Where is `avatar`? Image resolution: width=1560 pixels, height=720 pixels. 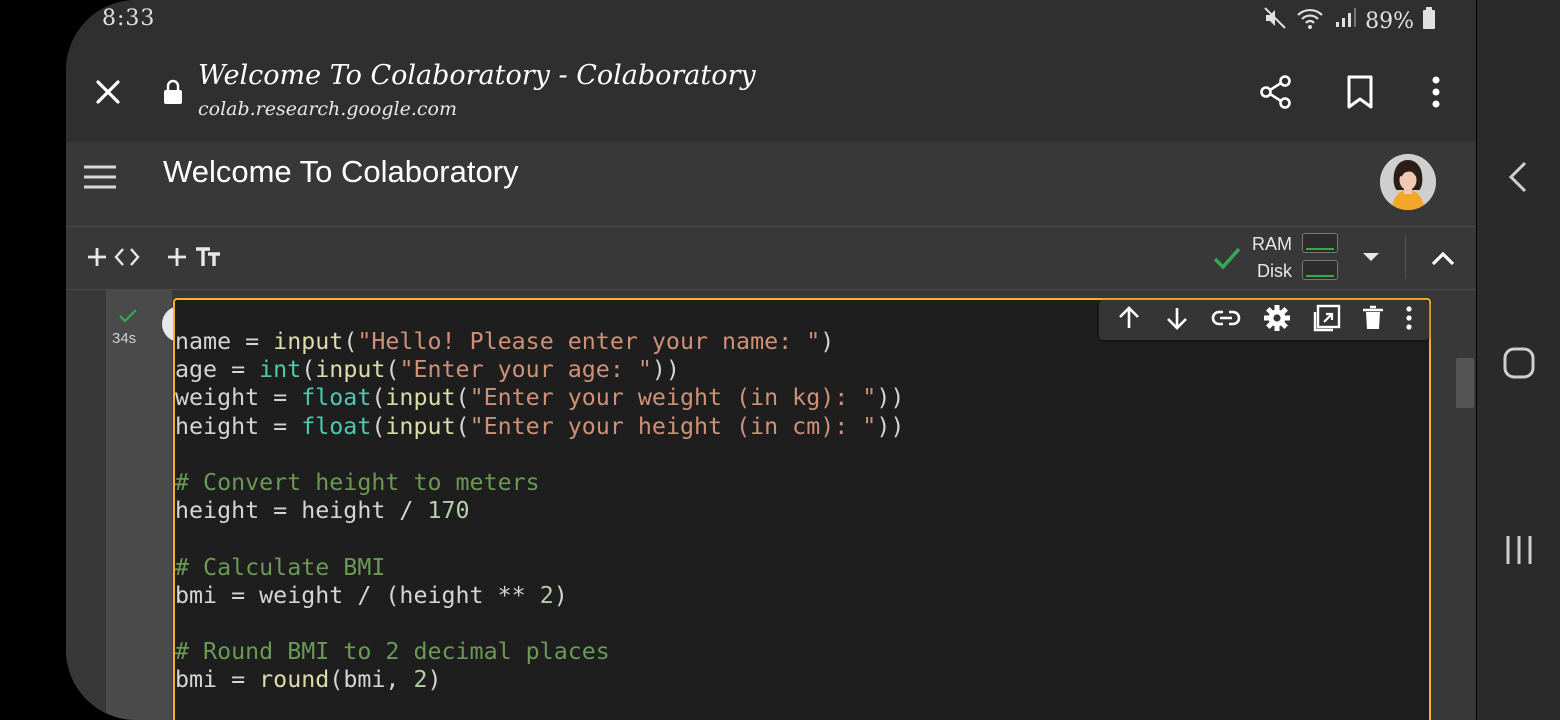 avatar is located at coordinates (1408, 182).